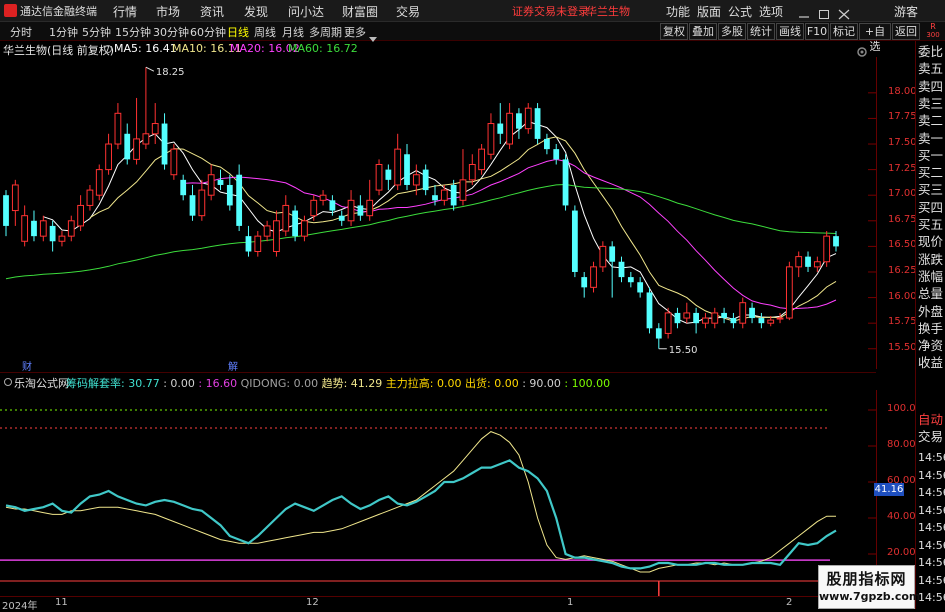  I want to click on menu-item-options: 选项, so click(771, 11).